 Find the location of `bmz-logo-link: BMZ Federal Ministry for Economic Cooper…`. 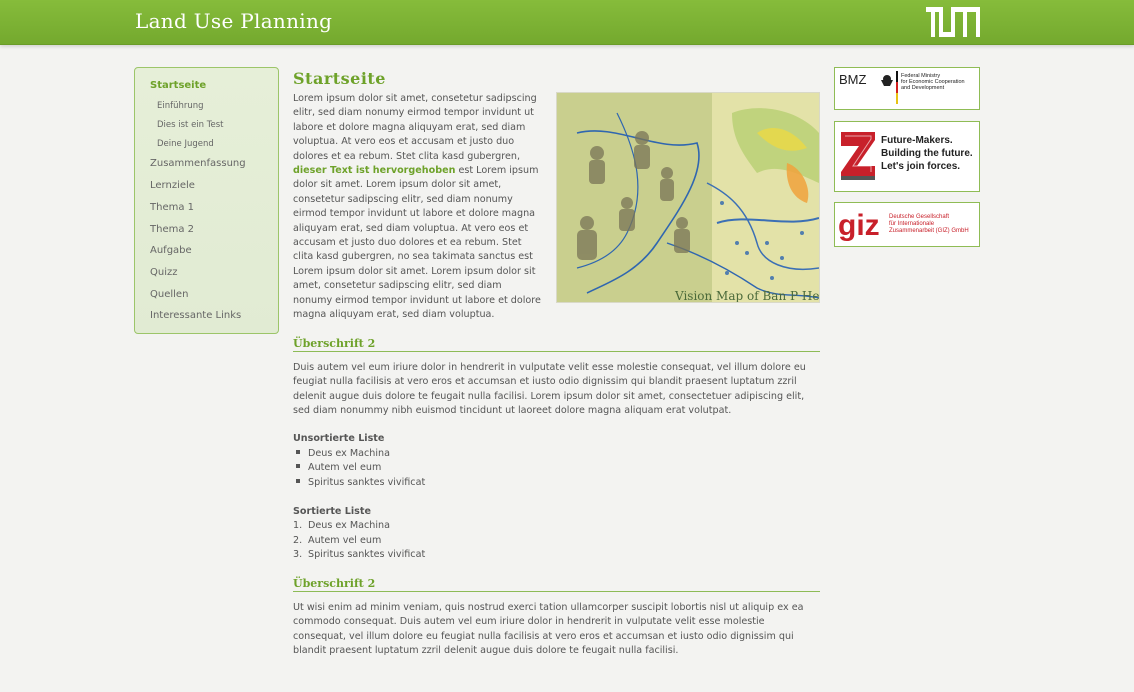

bmz-logo-link: BMZ Federal Ministry for Economic Cooper… is located at coordinates (907, 88).